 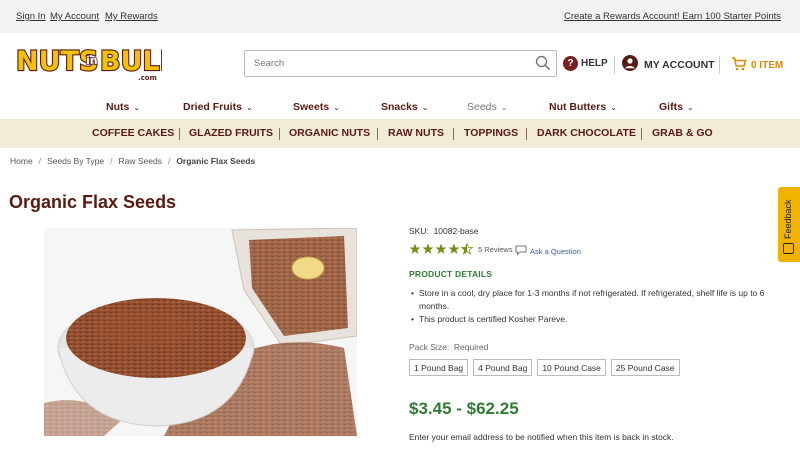 What do you see at coordinates (571, 367) in the screenshot?
I see `pack-option-10-pound-case: 10 Pound Case` at bounding box center [571, 367].